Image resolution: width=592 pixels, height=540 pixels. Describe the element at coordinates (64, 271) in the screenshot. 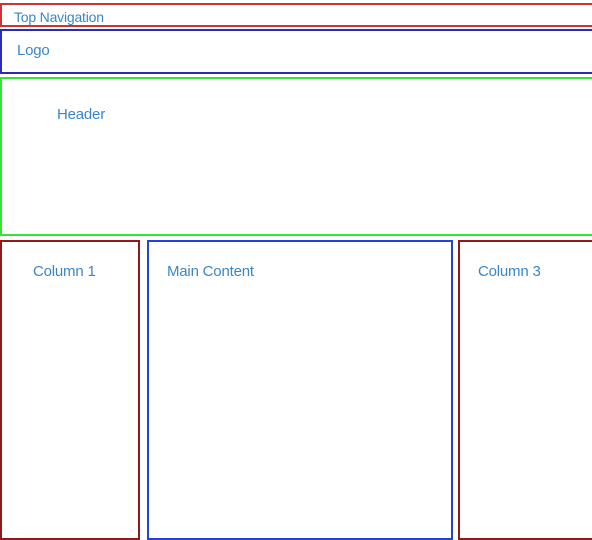

I see `column-1-label: Column 1` at that location.